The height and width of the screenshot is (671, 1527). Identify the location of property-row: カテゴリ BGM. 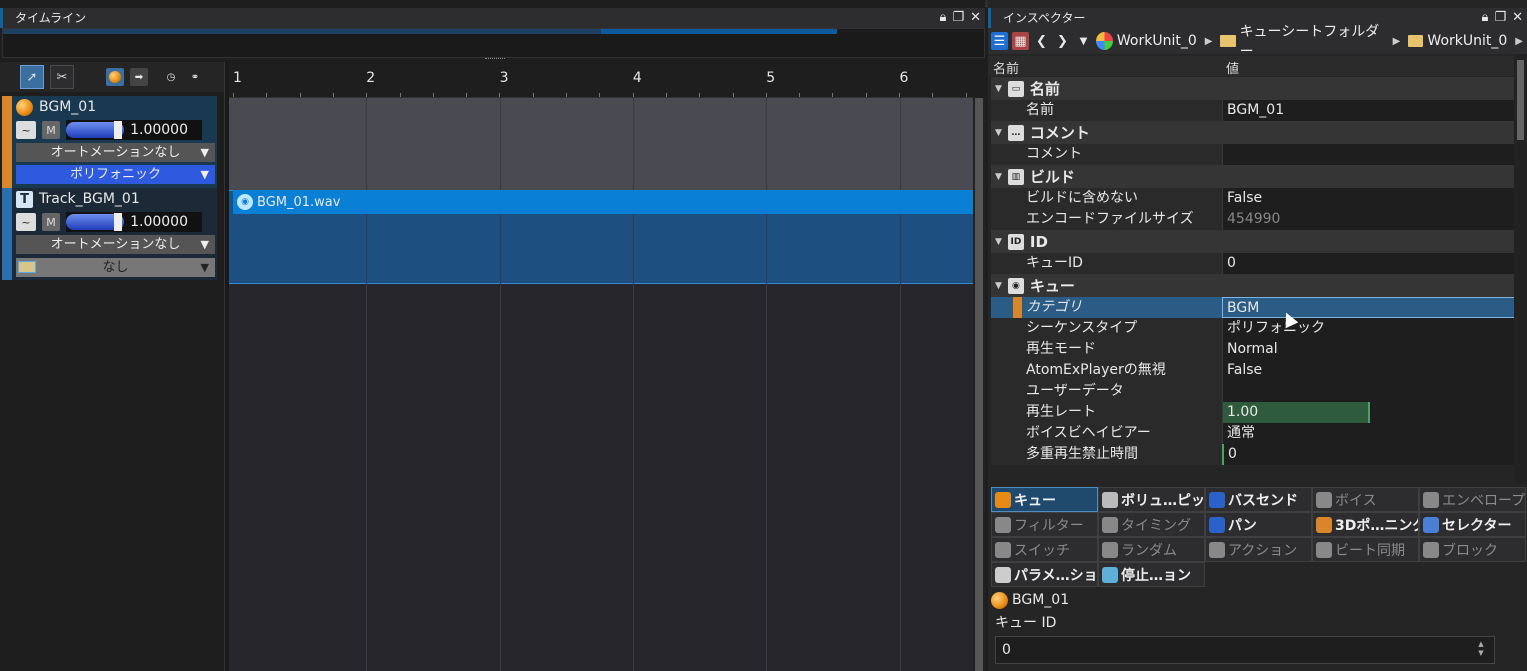
(1253, 307).